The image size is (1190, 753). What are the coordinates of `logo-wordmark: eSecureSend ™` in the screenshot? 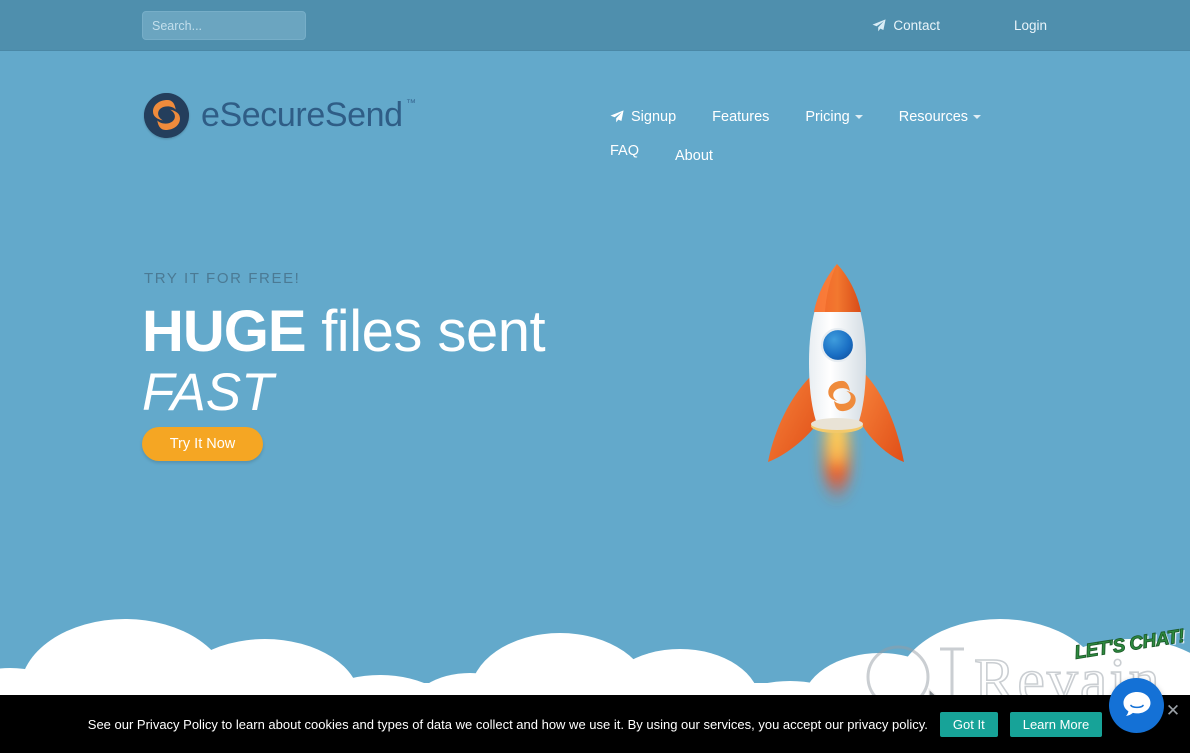 It's located at (308, 115).